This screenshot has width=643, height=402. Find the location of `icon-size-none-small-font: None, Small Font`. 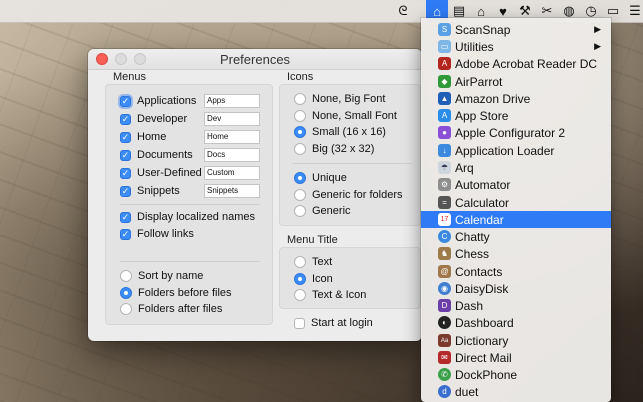

icon-size-none-small-font: None, Small Font is located at coordinates (345, 116).